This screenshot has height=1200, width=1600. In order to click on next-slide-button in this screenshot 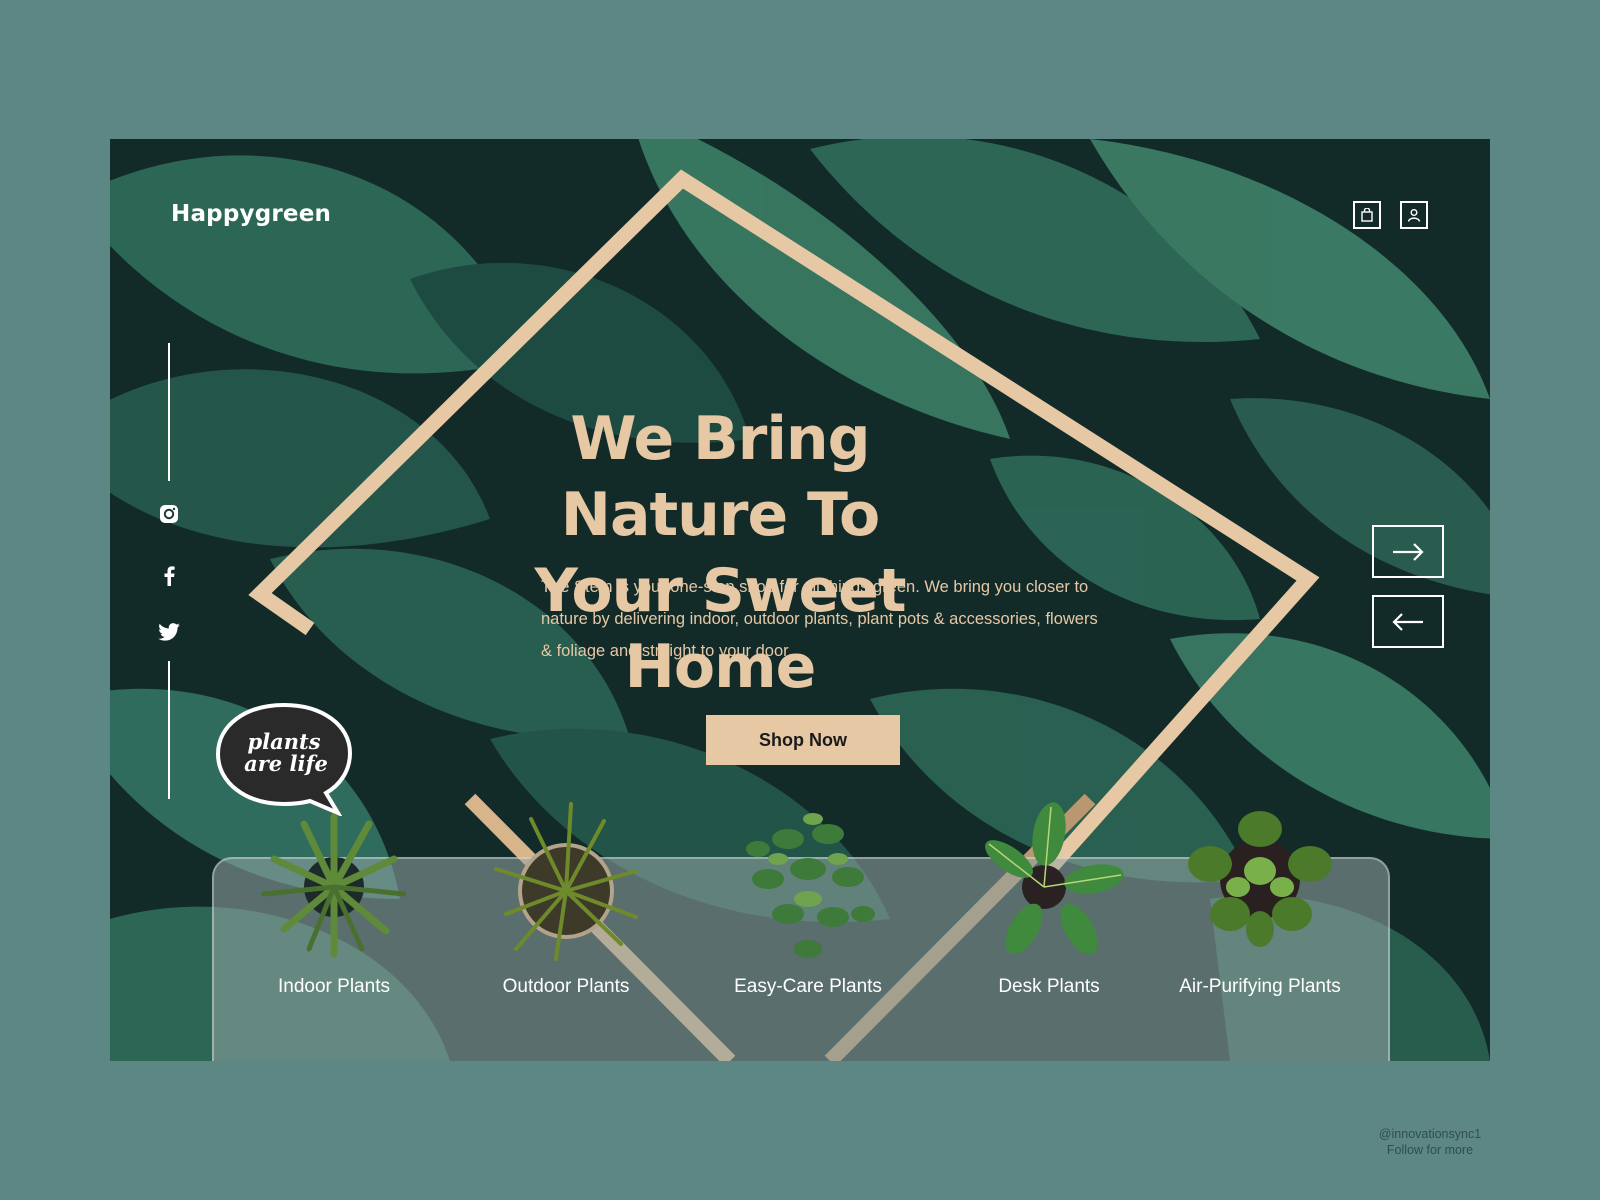, I will do `click(1408, 551)`.